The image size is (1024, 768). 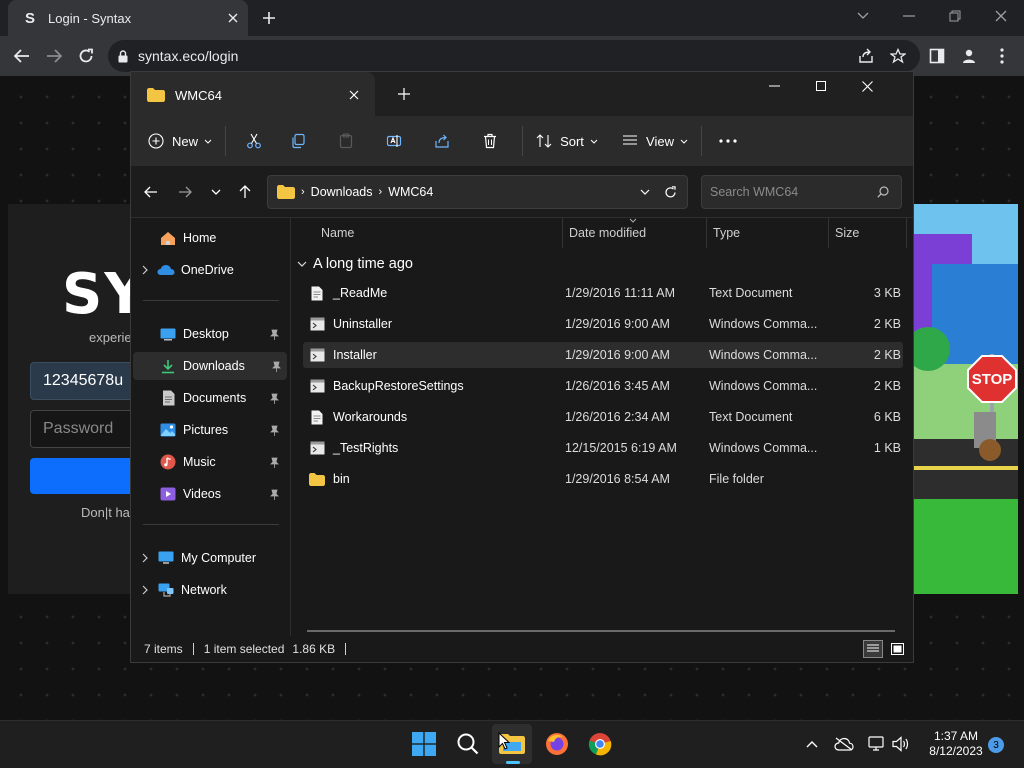 What do you see at coordinates (233, 18) in the screenshot?
I see `close-tab-icon` at bounding box center [233, 18].